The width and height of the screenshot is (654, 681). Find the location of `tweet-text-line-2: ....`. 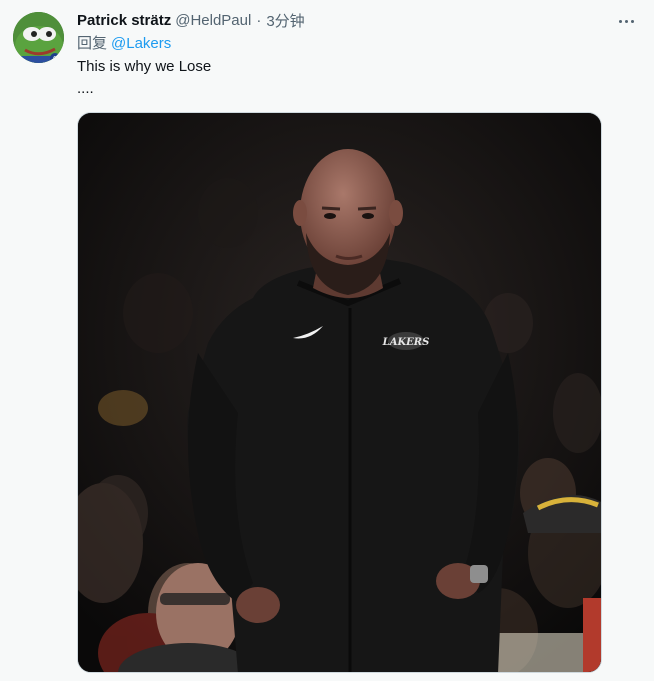

tweet-text-line-2: .... is located at coordinates (85, 88).